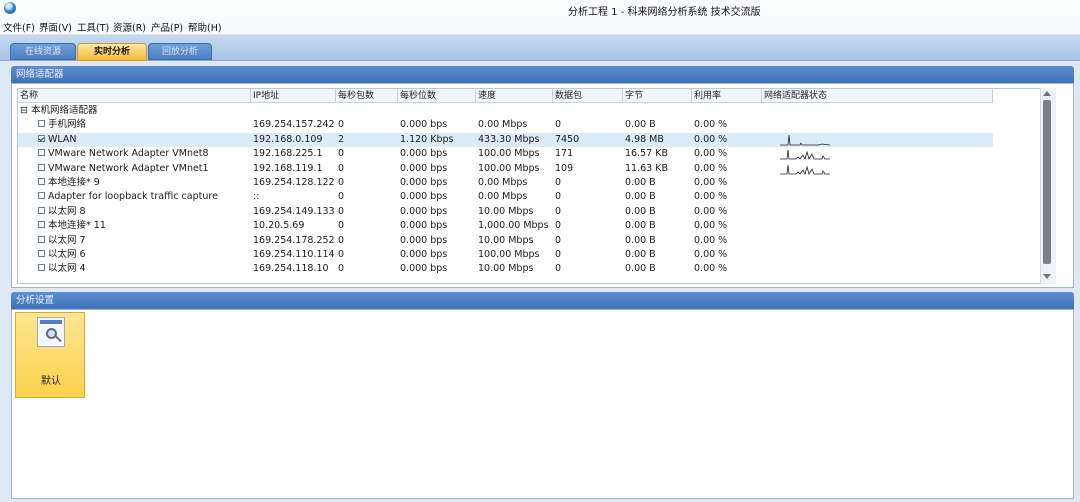  Describe the element at coordinates (437, 96) in the screenshot. I see `col-bps: 每秒位数` at that location.